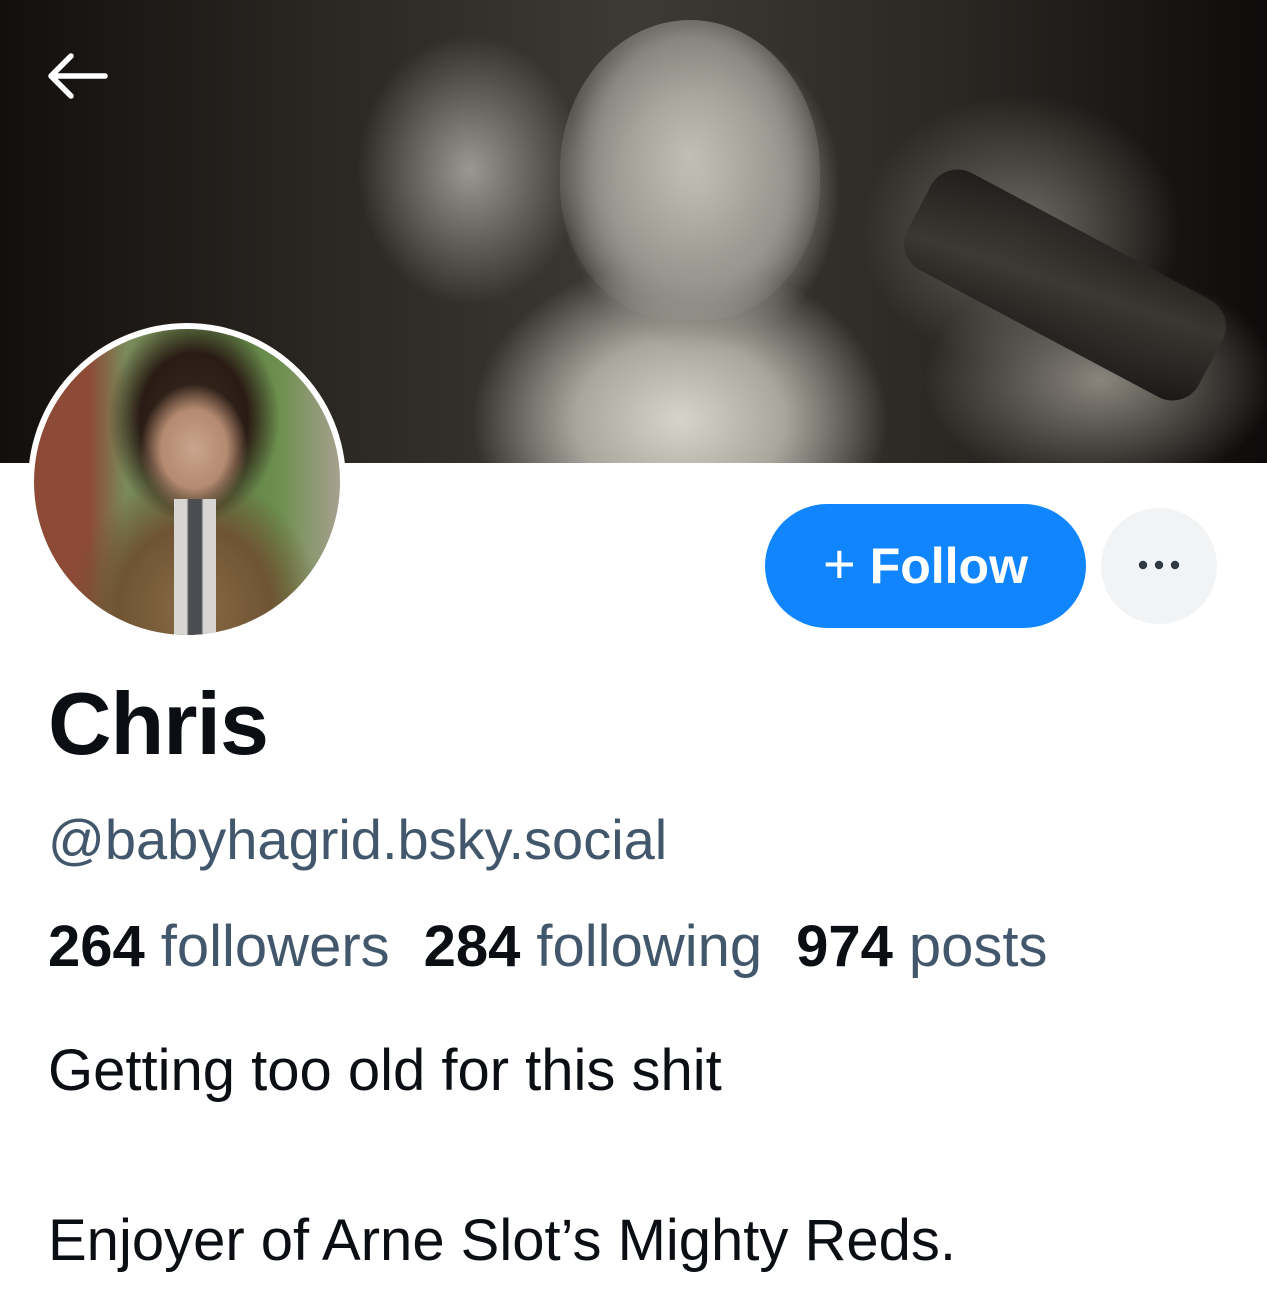  What do you see at coordinates (948, 566) in the screenshot?
I see `follow-label: Follow` at bounding box center [948, 566].